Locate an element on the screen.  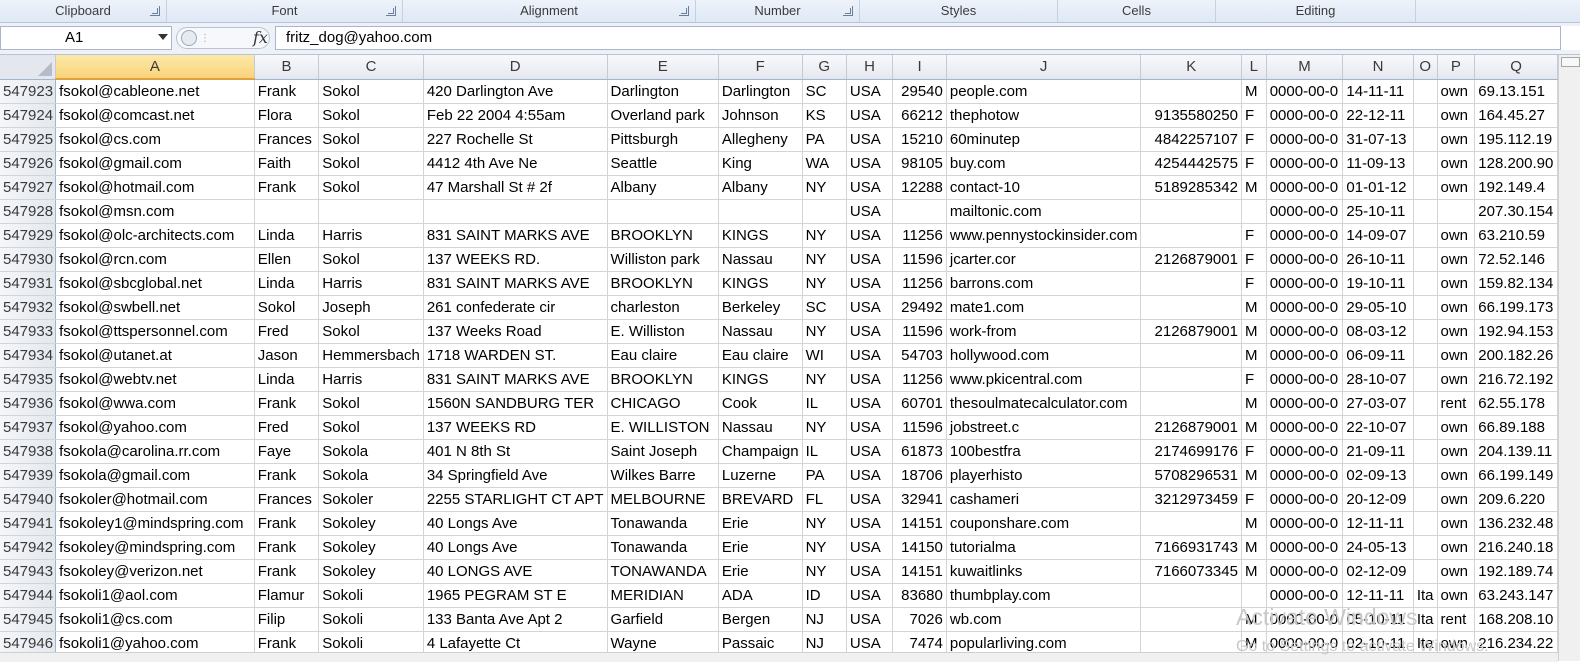
cell-k: 2174699176 is located at coordinates (1191, 451).